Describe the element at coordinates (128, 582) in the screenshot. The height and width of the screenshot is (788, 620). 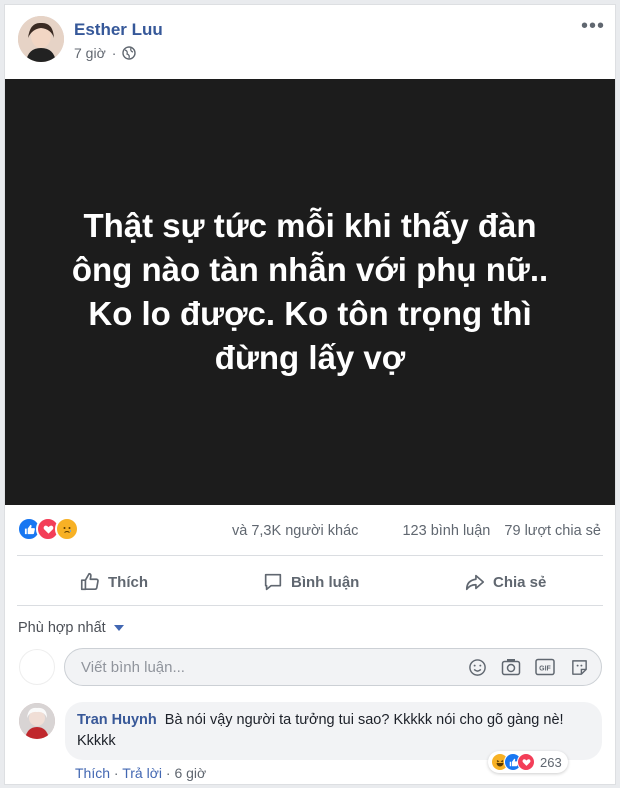
I see `like-label: Thích` at that location.